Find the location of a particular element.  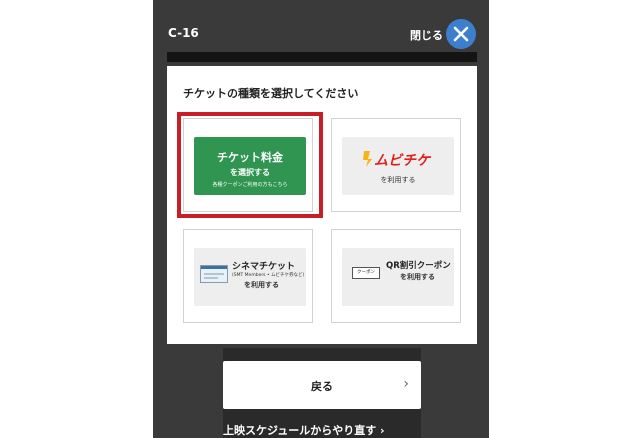

modal-title: チケットの種類を選択してください is located at coordinates (271, 93).